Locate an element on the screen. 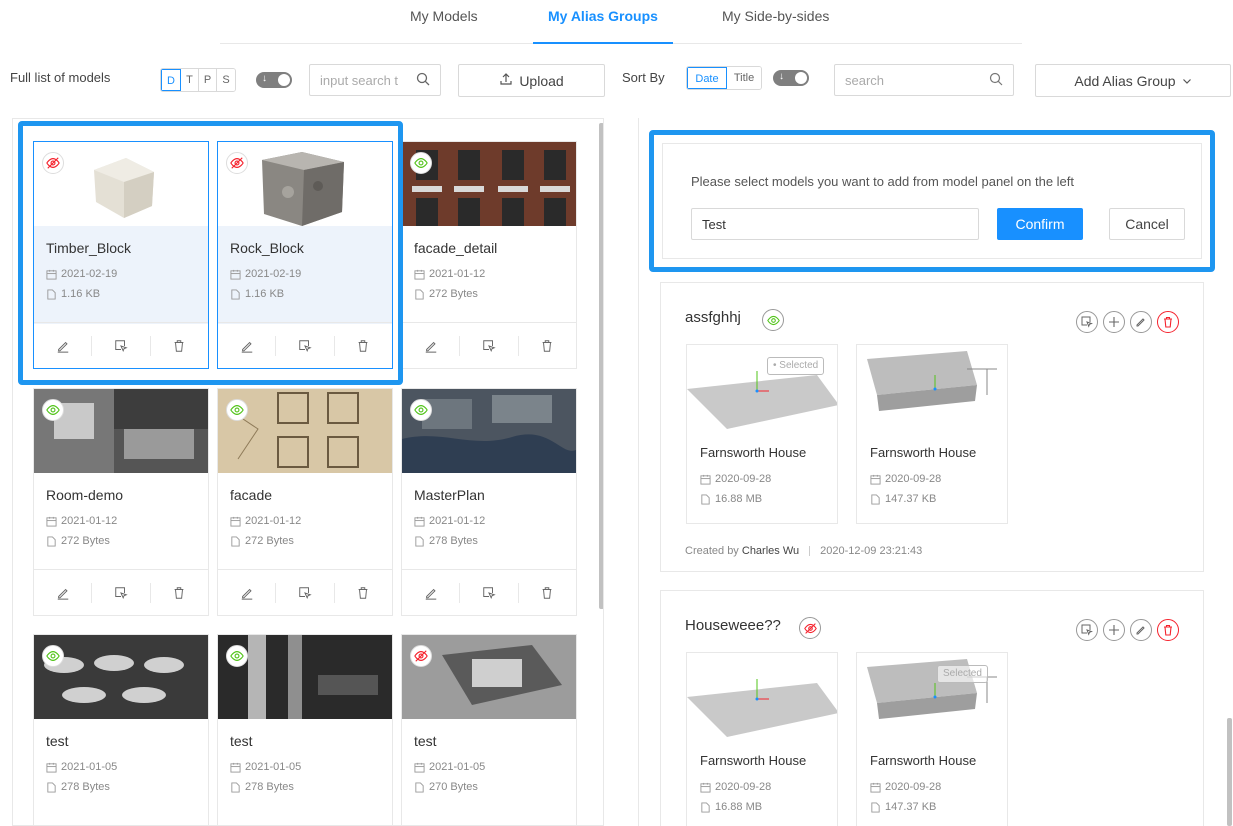 The image size is (1233, 826). pencil-icon is located at coordinates (247, 346).